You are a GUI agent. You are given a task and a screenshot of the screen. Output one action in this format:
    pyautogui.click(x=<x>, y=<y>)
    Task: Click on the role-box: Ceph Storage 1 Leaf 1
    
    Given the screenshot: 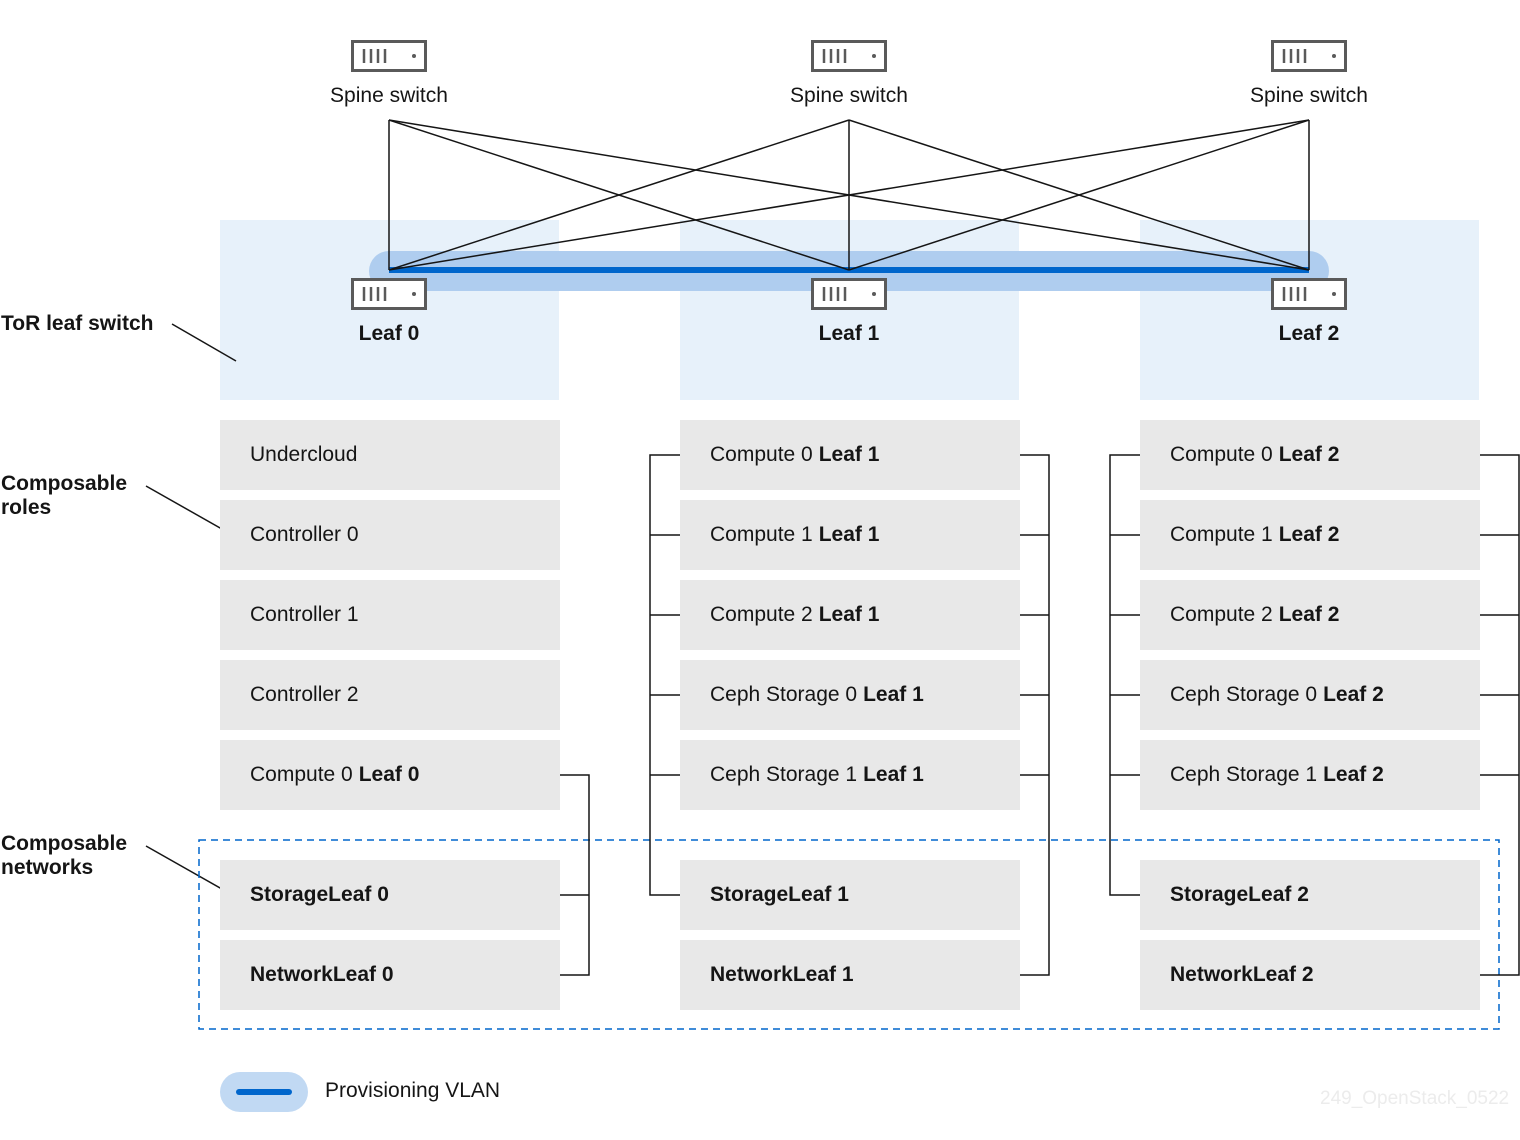 What is the action you would take?
    pyautogui.click(x=850, y=775)
    